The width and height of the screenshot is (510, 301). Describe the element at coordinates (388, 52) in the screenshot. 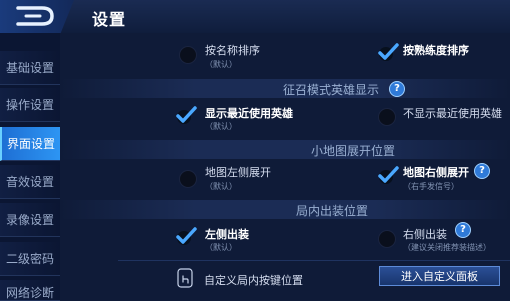

I see `sort-by-proficiency-checkbox` at that location.